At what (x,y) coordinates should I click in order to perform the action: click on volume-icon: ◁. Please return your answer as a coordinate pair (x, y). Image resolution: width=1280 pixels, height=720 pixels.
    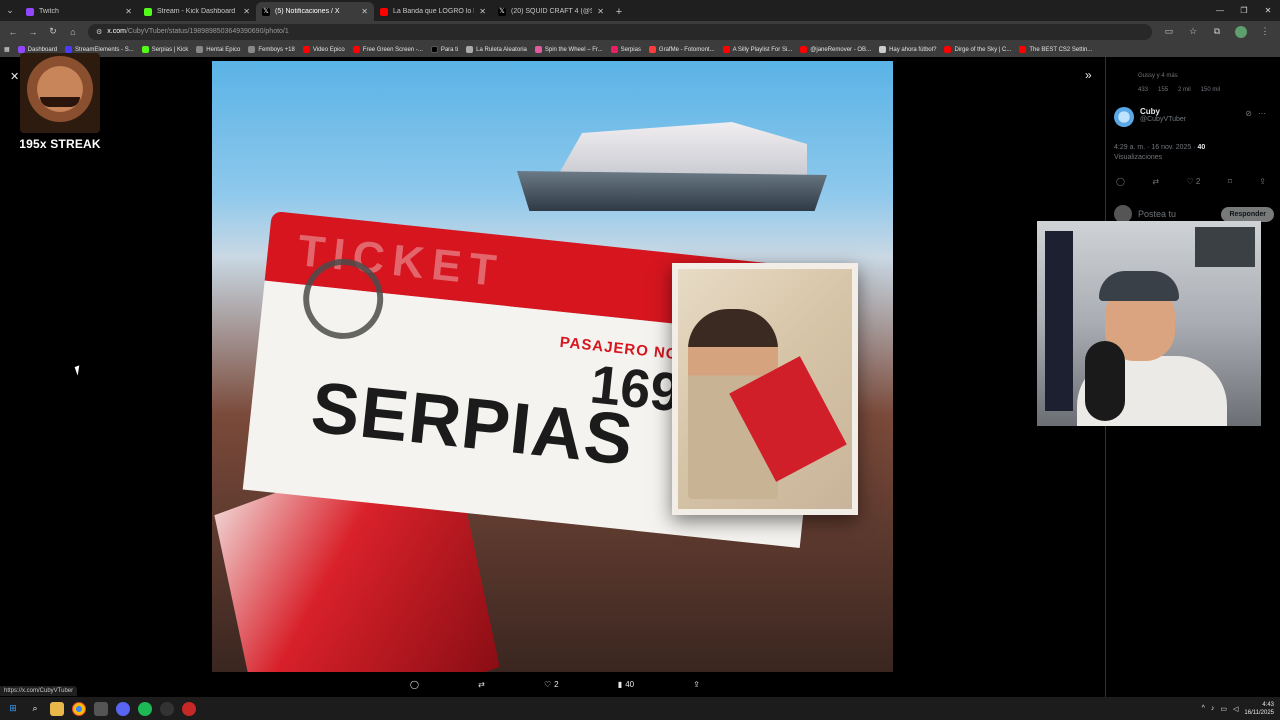
    Looking at the image, I should click on (1235, 709).